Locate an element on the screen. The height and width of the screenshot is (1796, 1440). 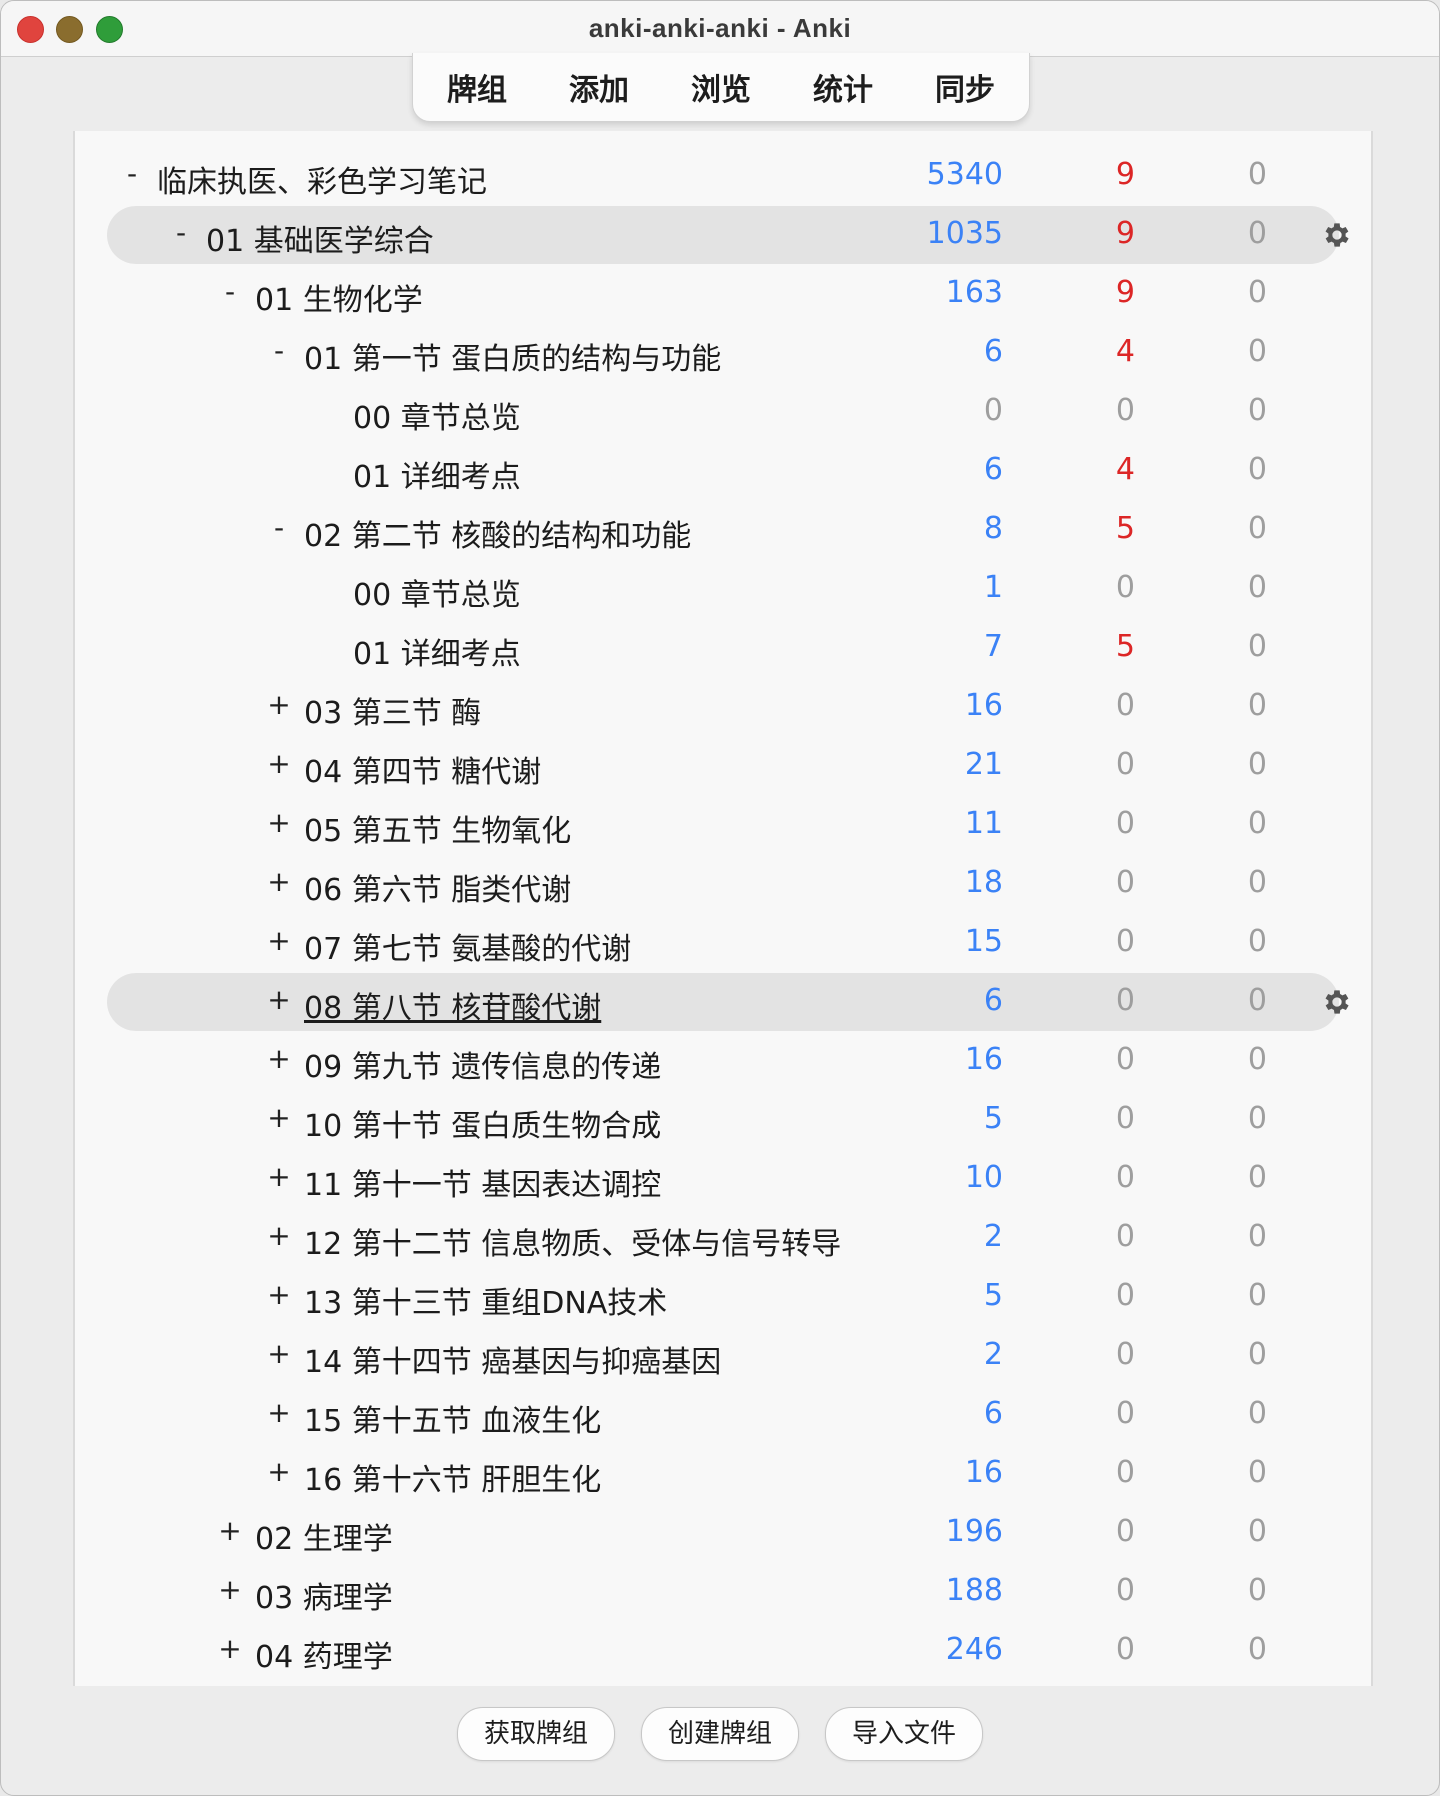
deck-name: 09 第九节 遗传信息的传递 is located at coordinates (482, 1064).